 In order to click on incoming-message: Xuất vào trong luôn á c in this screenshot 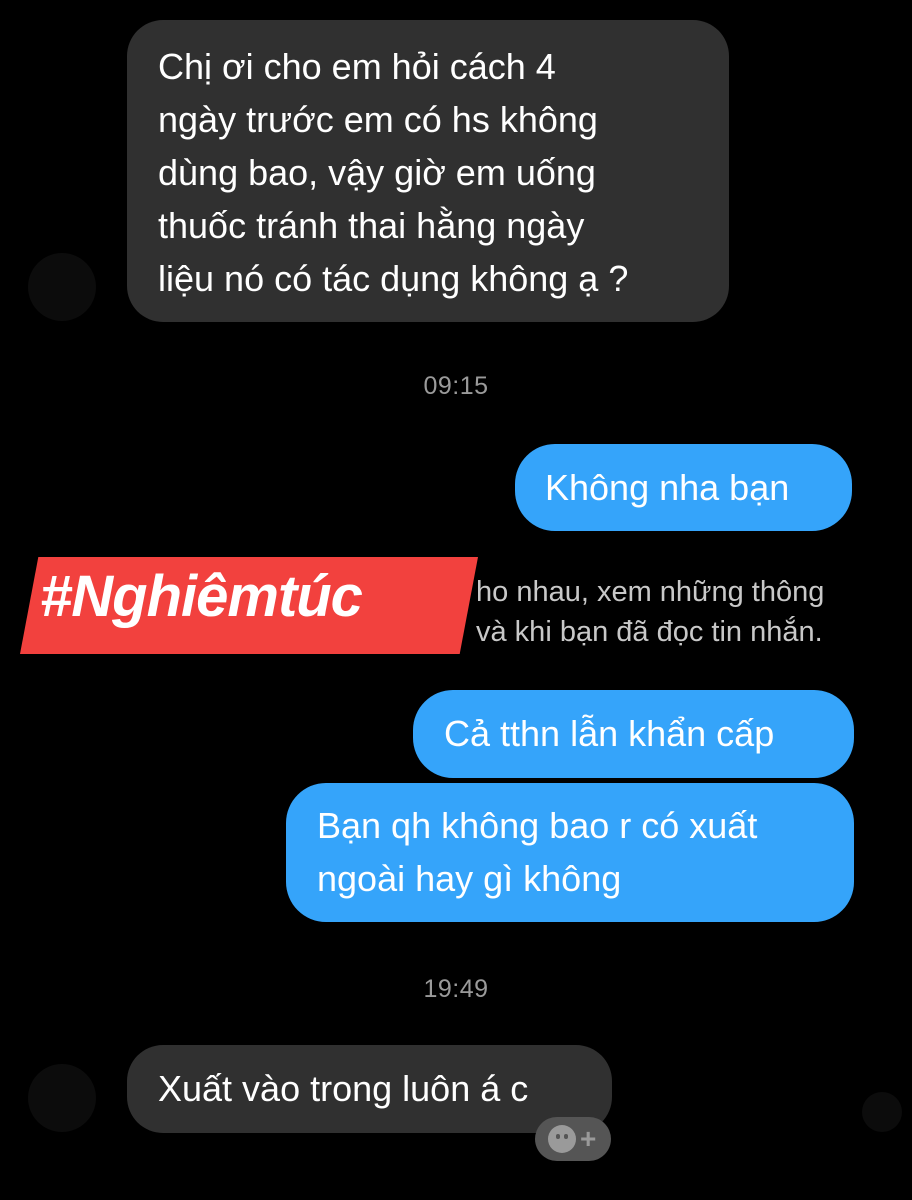, I will do `click(369, 1089)`.